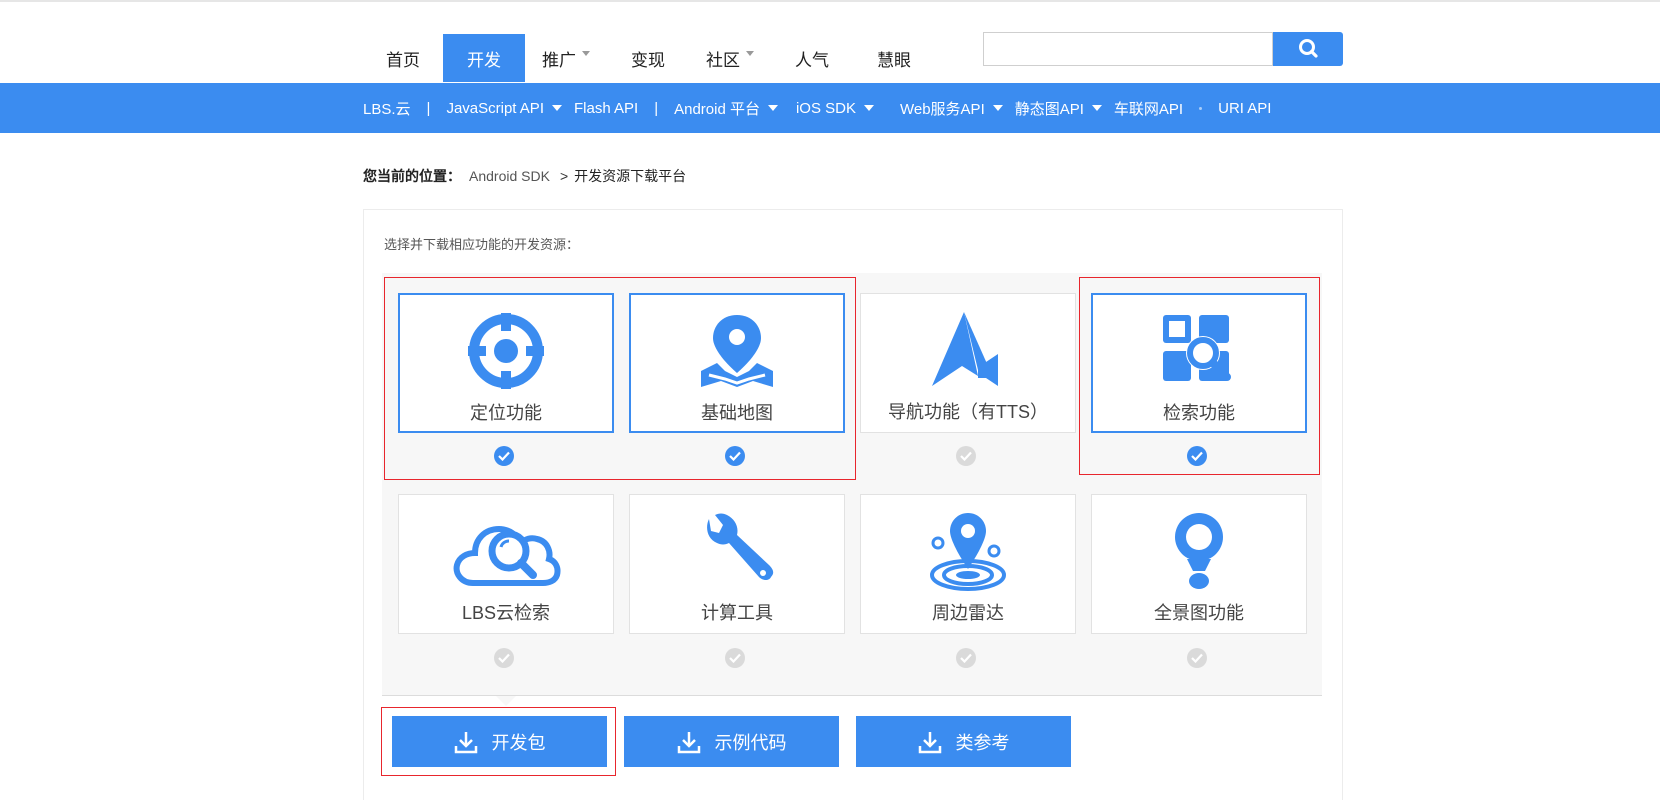 Image resolution: width=1660 pixels, height=800 pixels. I want to click on download-sample-code-button: 示例代码, so click(731, 741).